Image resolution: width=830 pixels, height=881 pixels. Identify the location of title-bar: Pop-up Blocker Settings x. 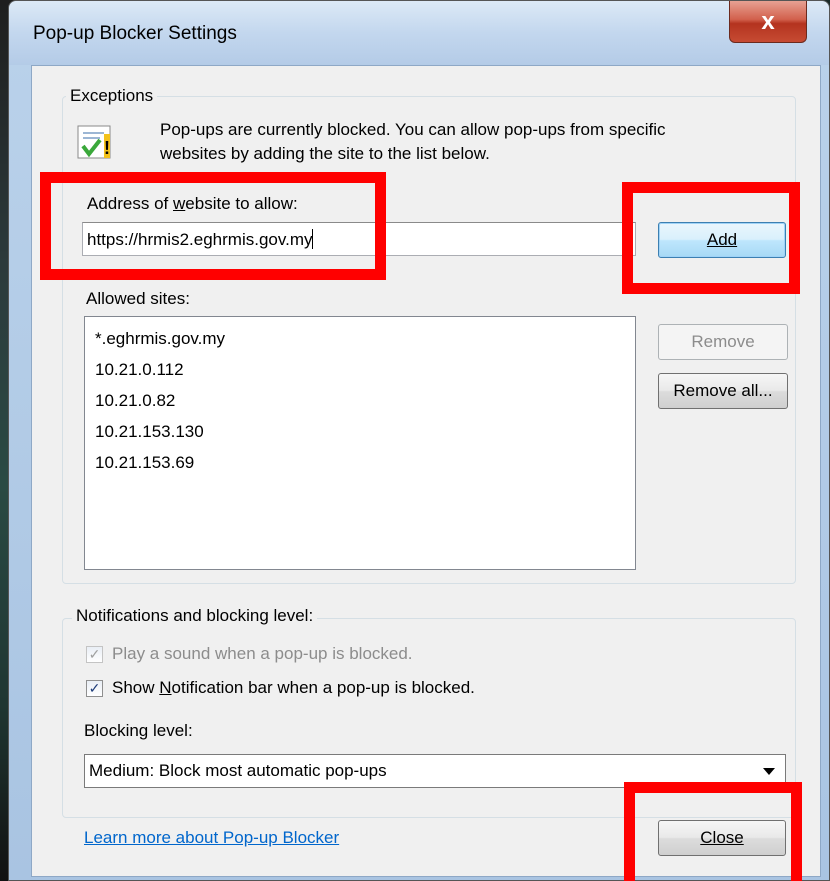
(419, 33).